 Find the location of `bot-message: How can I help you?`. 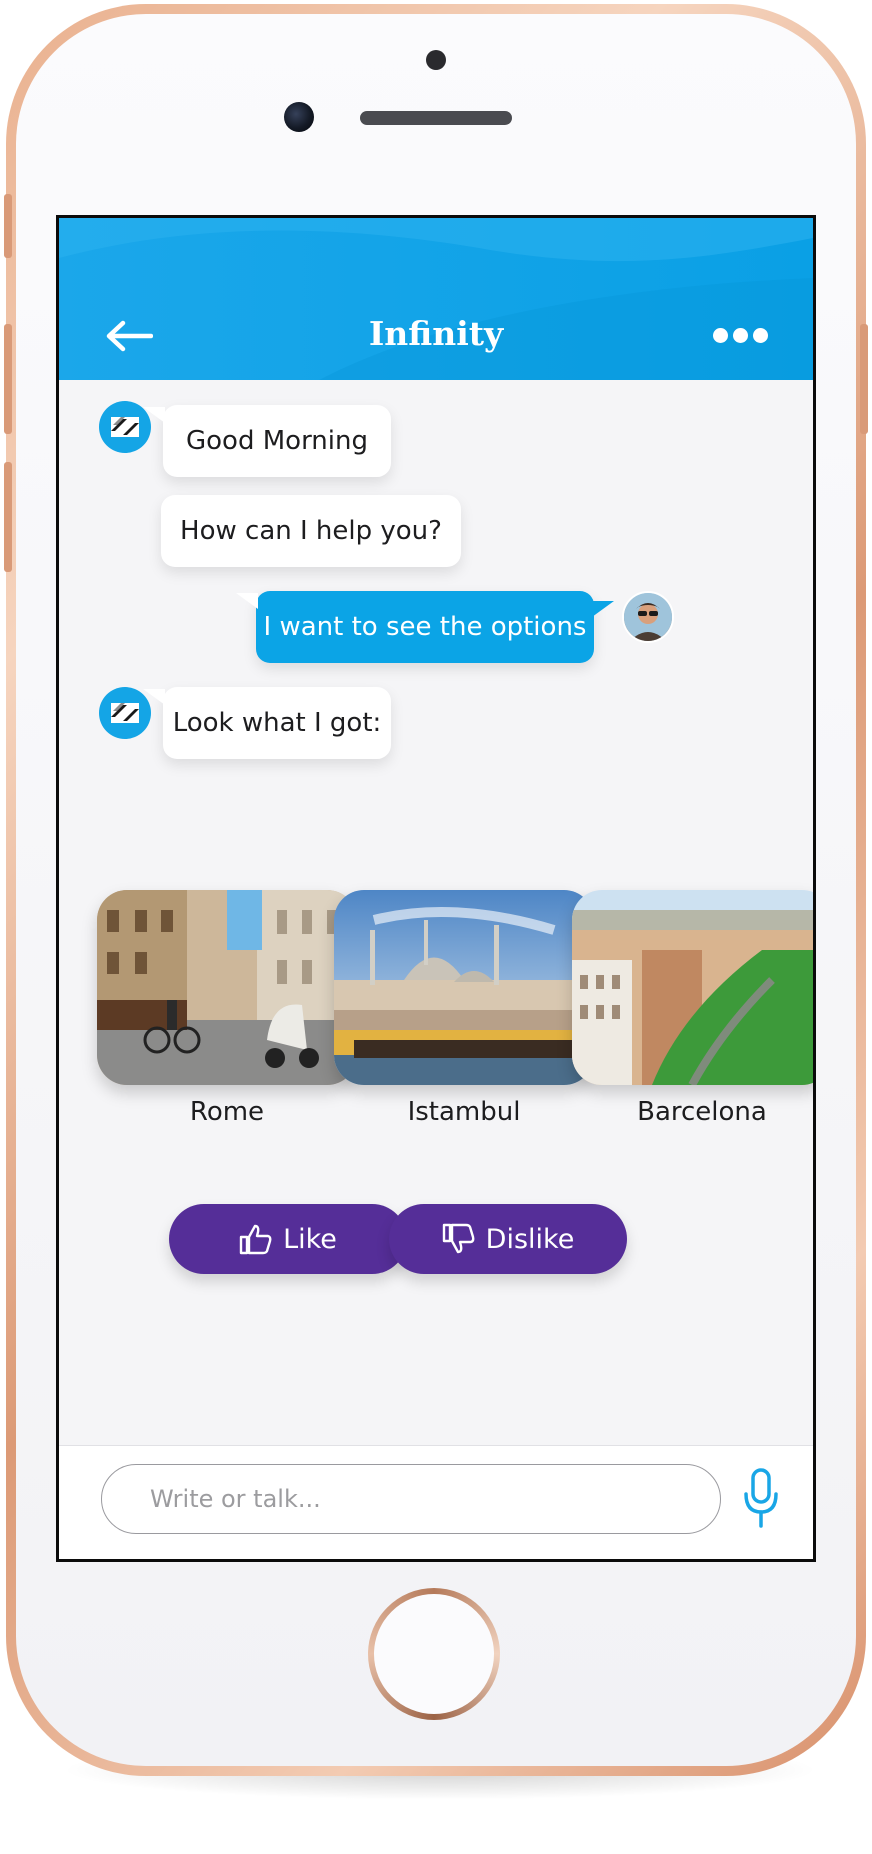

bot-message: How can I help you? is located at coordinates (311, 531).